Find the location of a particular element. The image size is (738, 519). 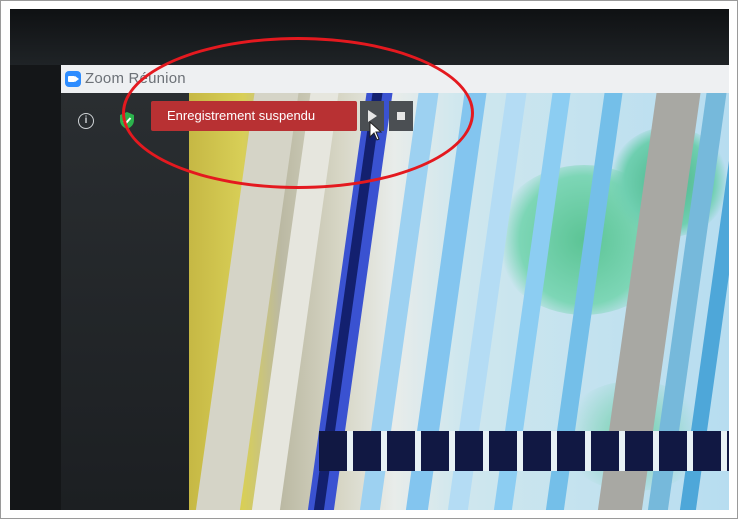

mouse-cursor-icon is located at coordinates (376, 131).